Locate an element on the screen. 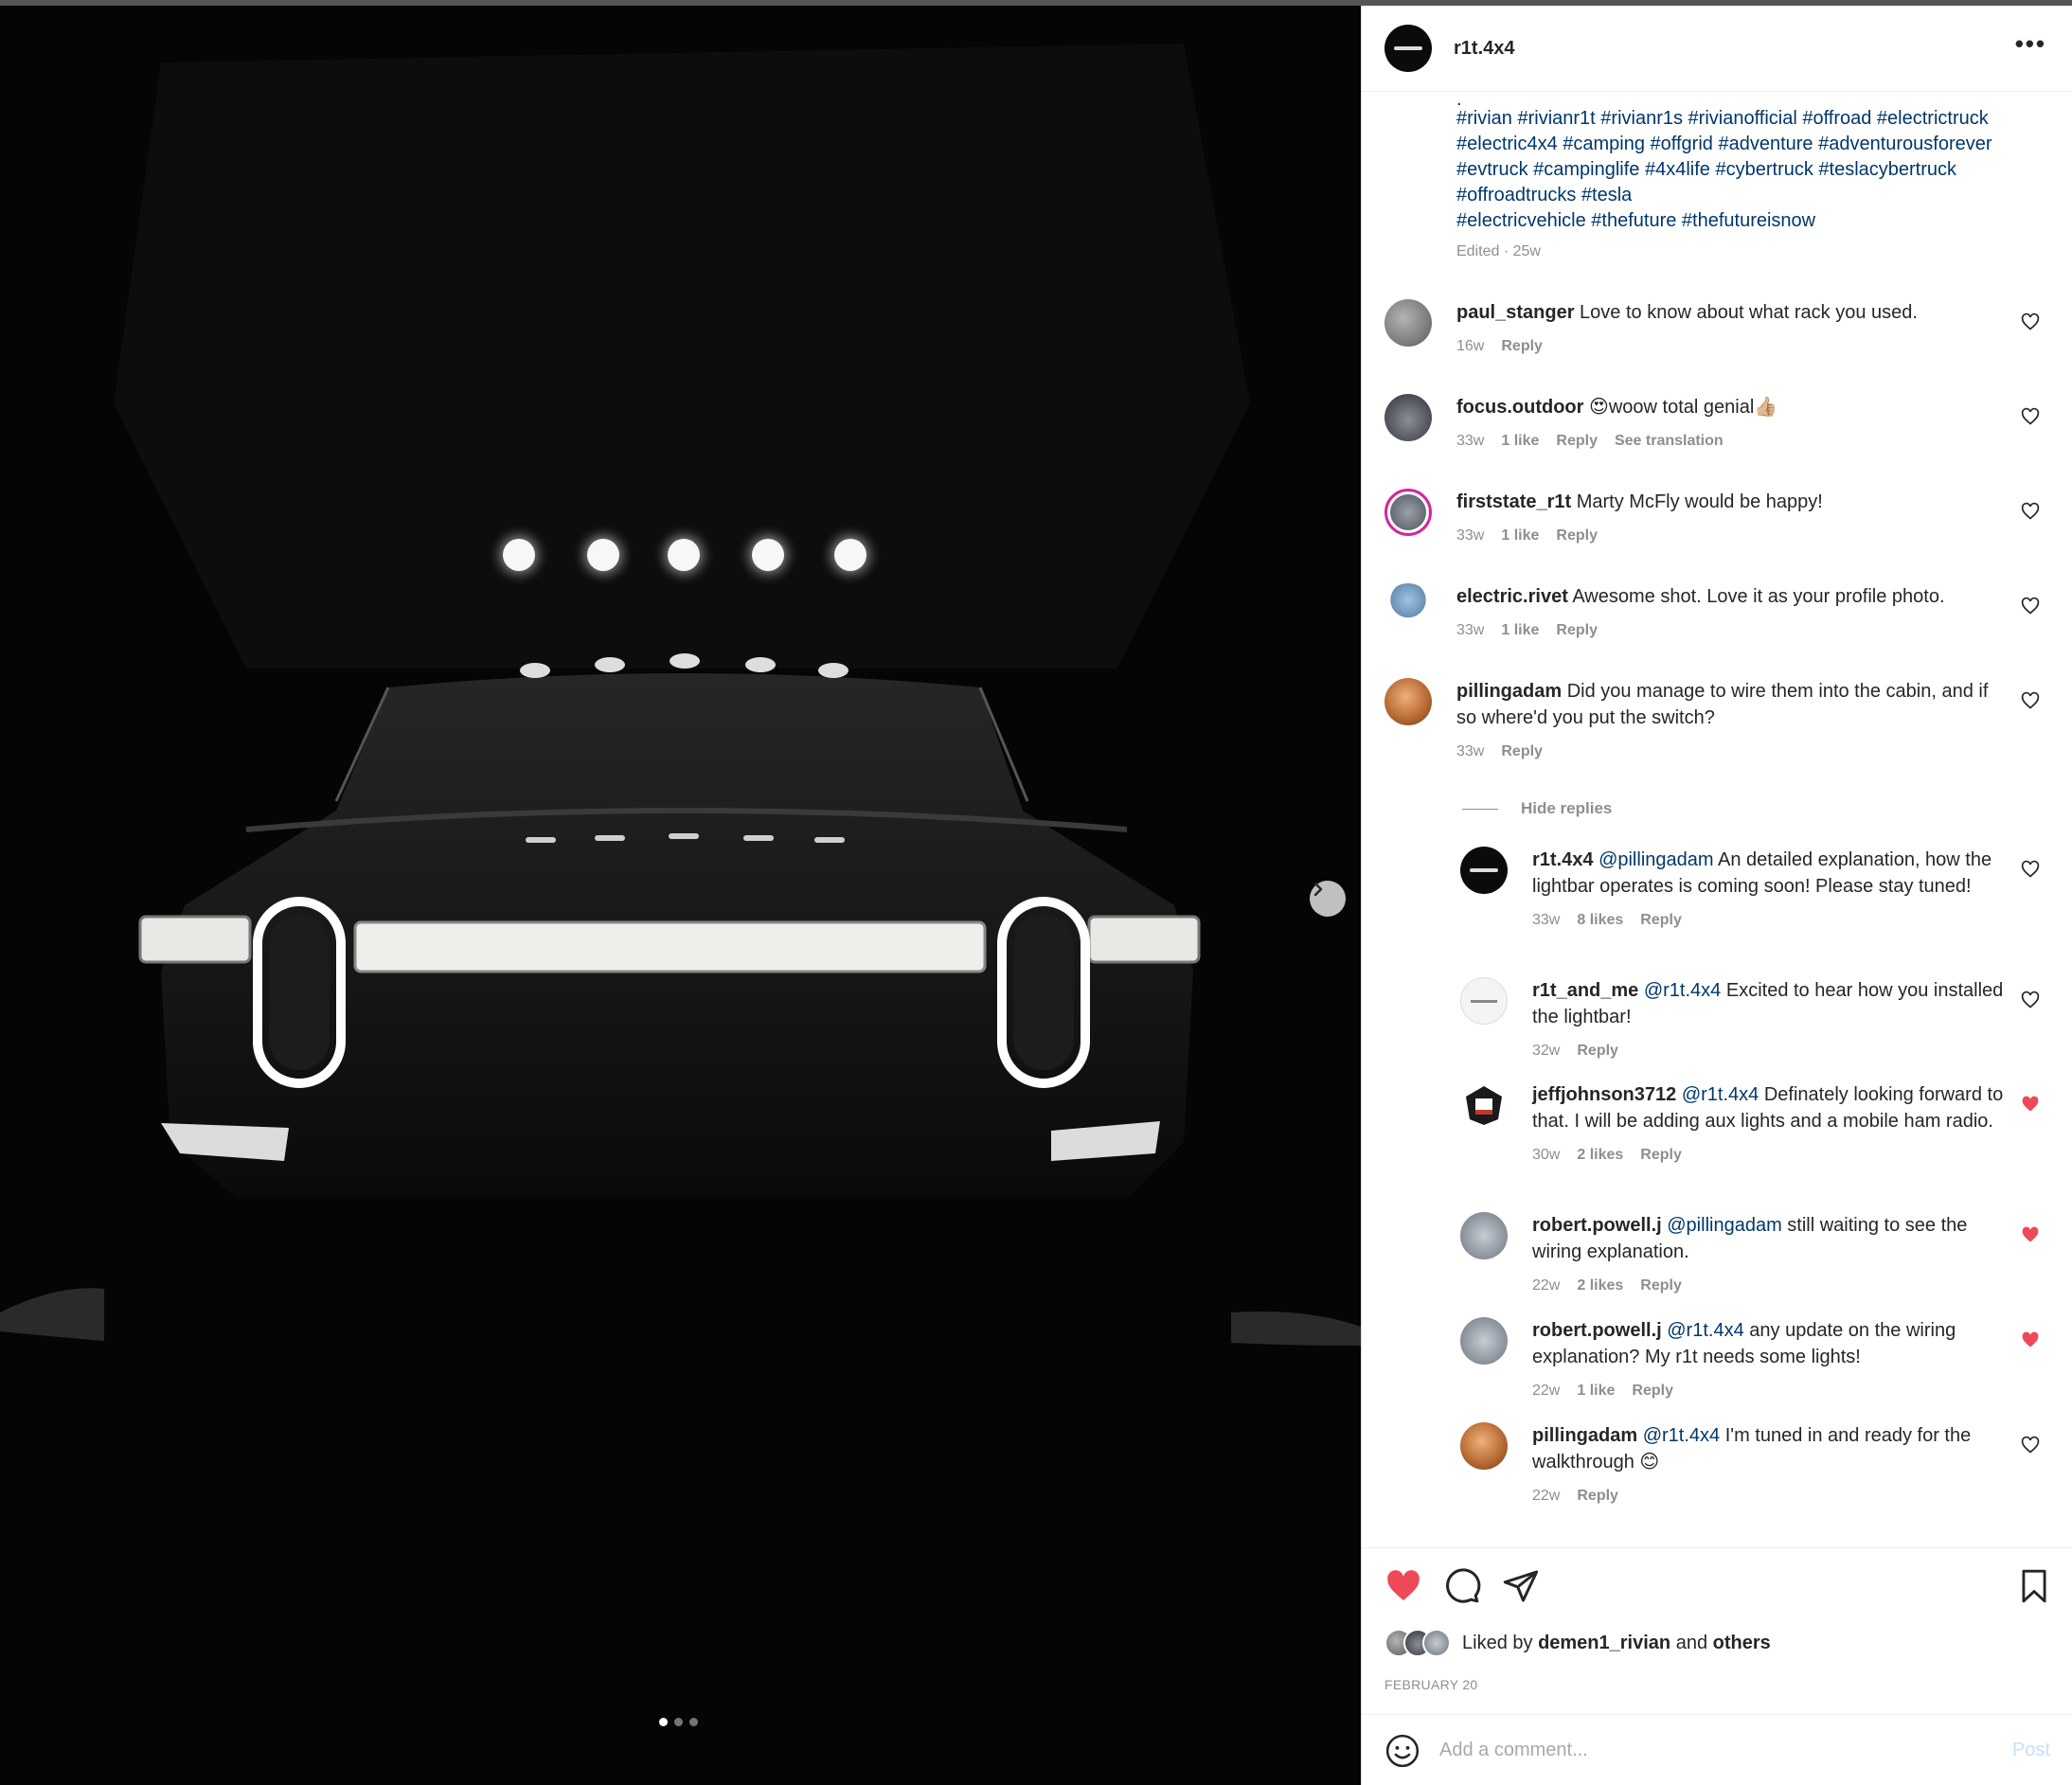 The image size is (2072, 1785). comment-username: focus.outdoor is located at coordinates (1519, 408).